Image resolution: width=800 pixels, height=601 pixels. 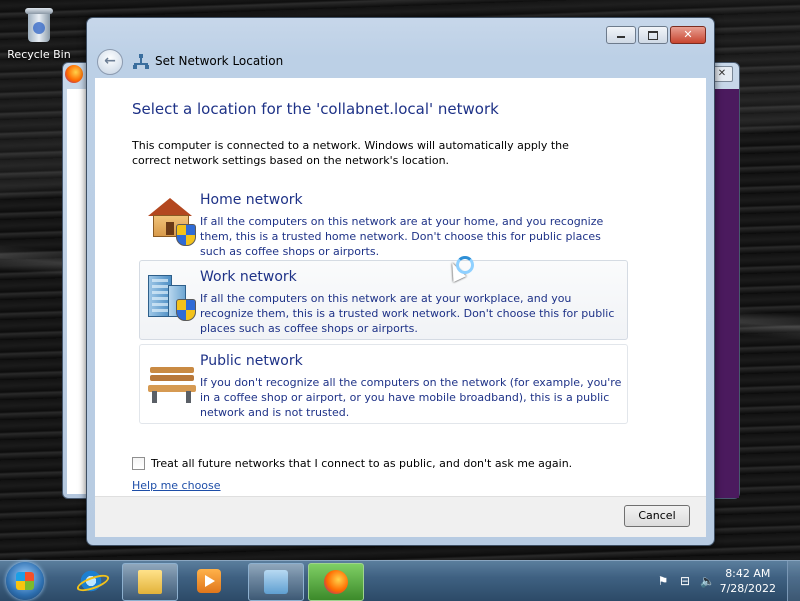 I want to click on taskbar-windows-explorer, so click(x=150, y=582).